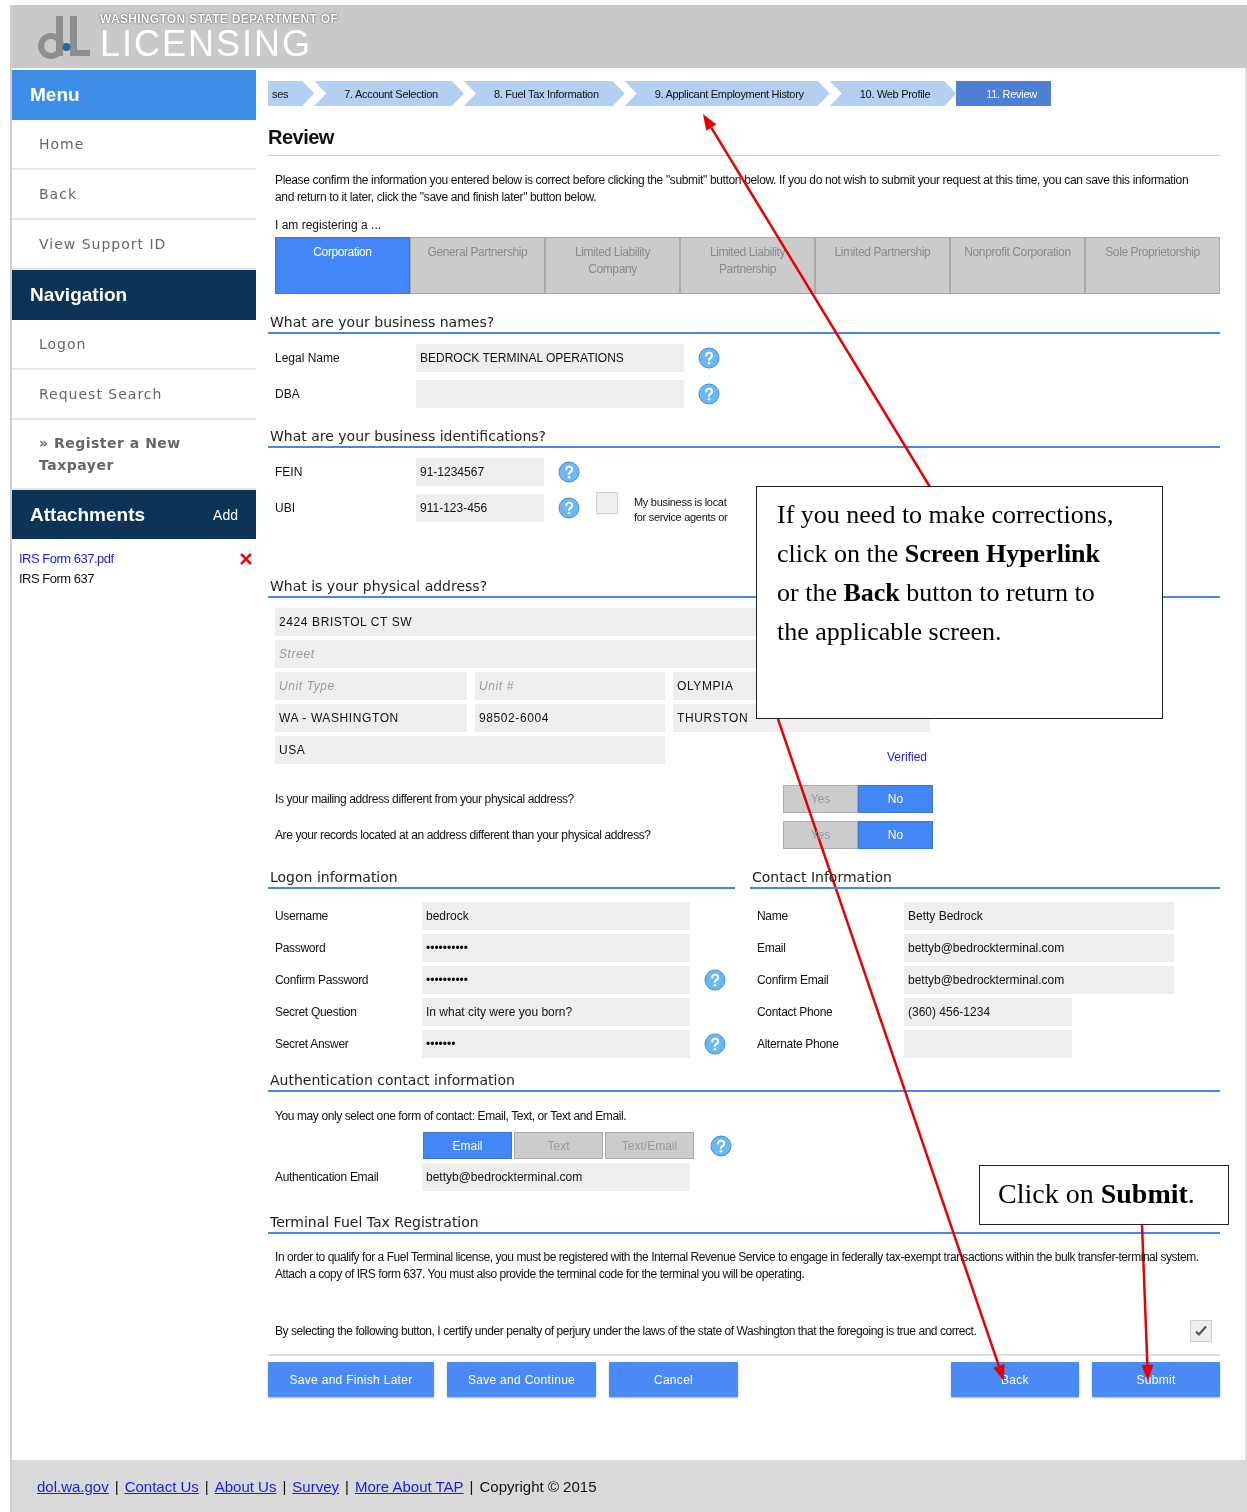  Describe the element at coordinates (732, 189) in the screenshot. I see `intro-text: Please confirm the information you entered below is correct before clicking the "submit" button below. If you do not wish to submit your request at this time, you can save this information and return to it later, click the "save and finish later" button below.` at that location.